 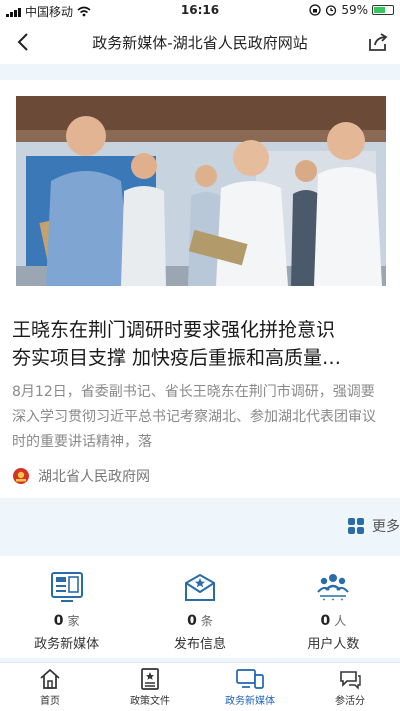 I want to click on stat-media-unit: 家, so click(x=73, y=621).